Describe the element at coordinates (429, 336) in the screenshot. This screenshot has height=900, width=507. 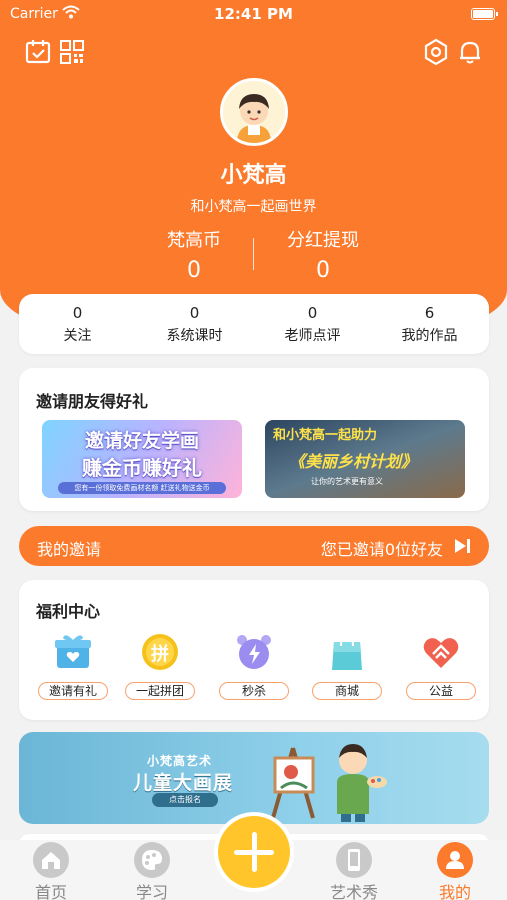
I see `stat-label: 我的作品` at that location.